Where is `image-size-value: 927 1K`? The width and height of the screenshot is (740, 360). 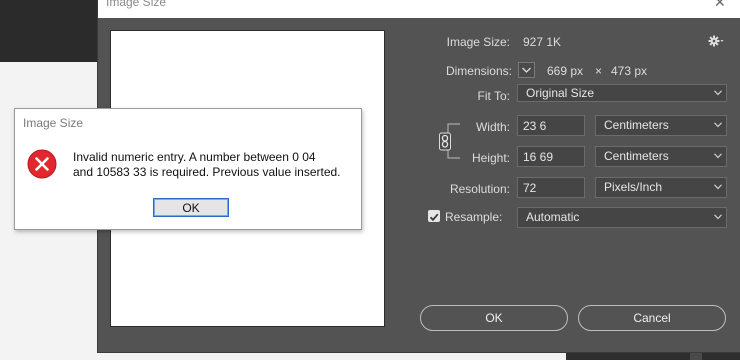 image-size-value: 927 1K is located at coordinates (542, 42).